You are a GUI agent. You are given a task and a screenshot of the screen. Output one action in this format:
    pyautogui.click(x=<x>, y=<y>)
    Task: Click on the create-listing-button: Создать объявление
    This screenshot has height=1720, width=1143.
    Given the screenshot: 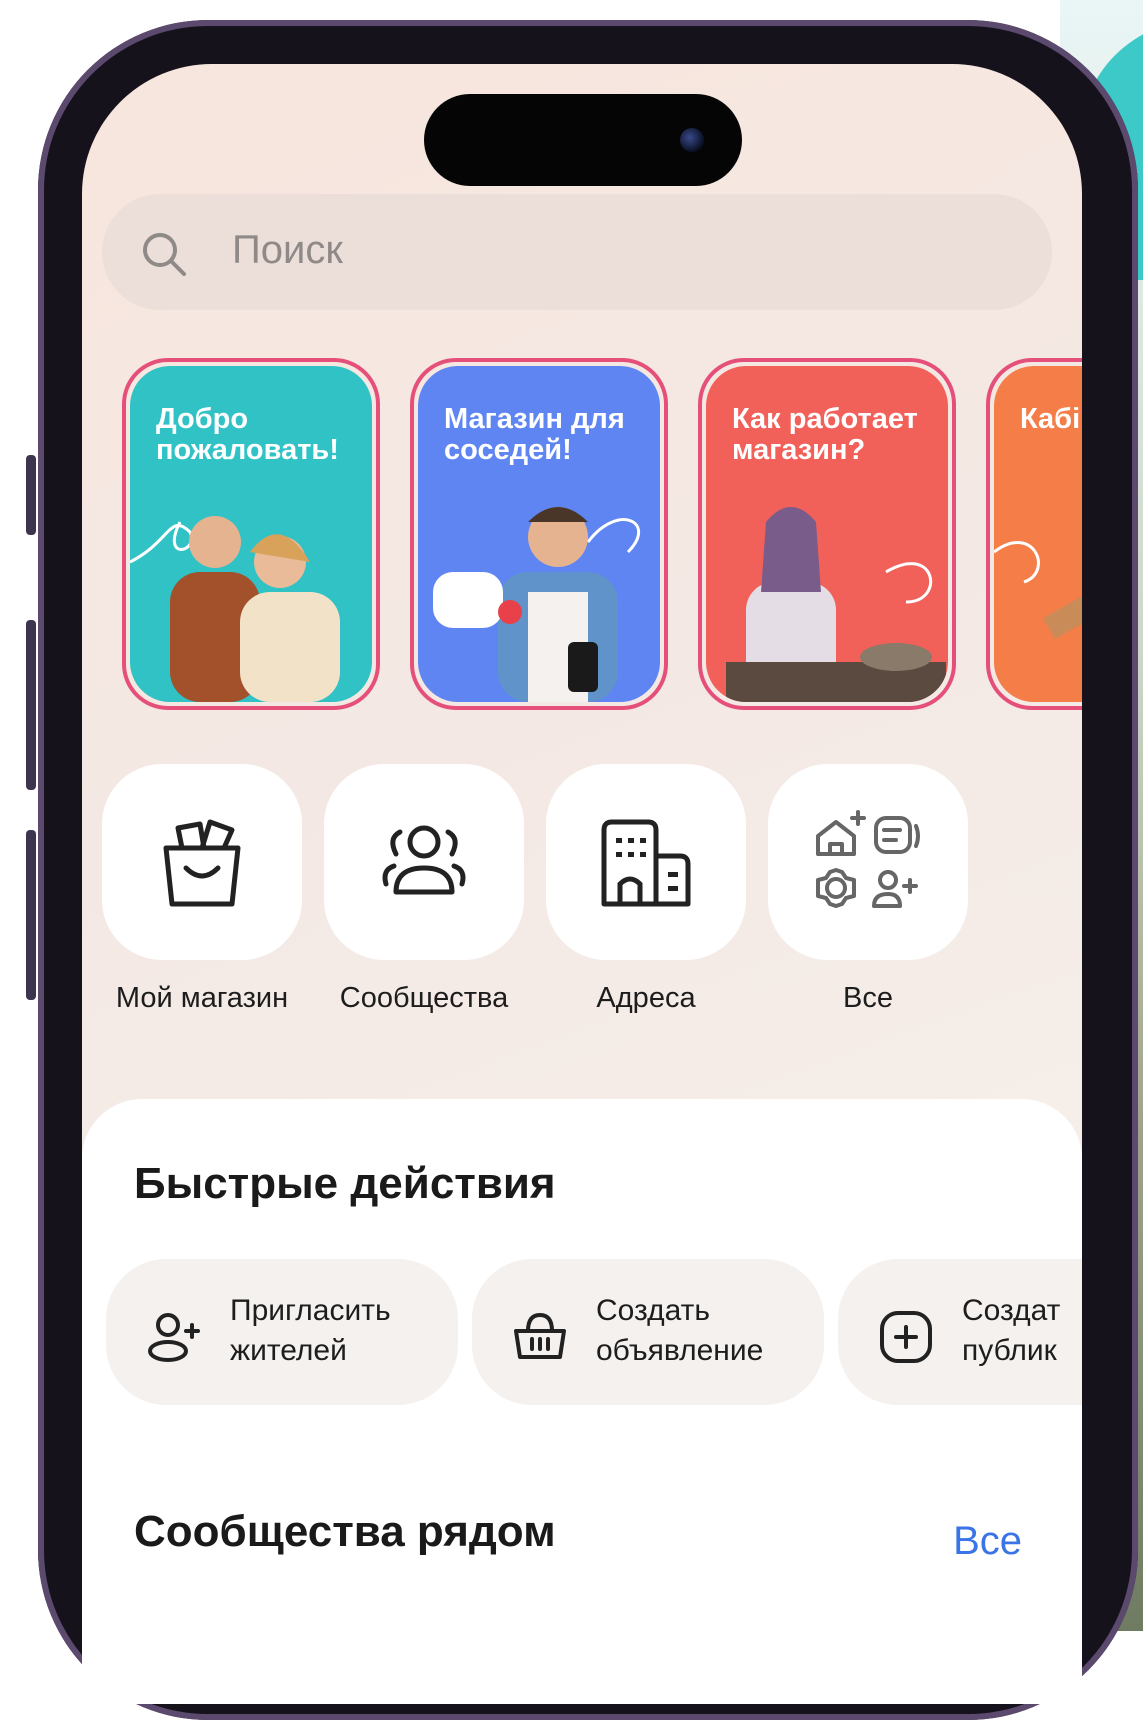 What is the action you would take?
    pyautogui.click(x=648, y=1332)
    